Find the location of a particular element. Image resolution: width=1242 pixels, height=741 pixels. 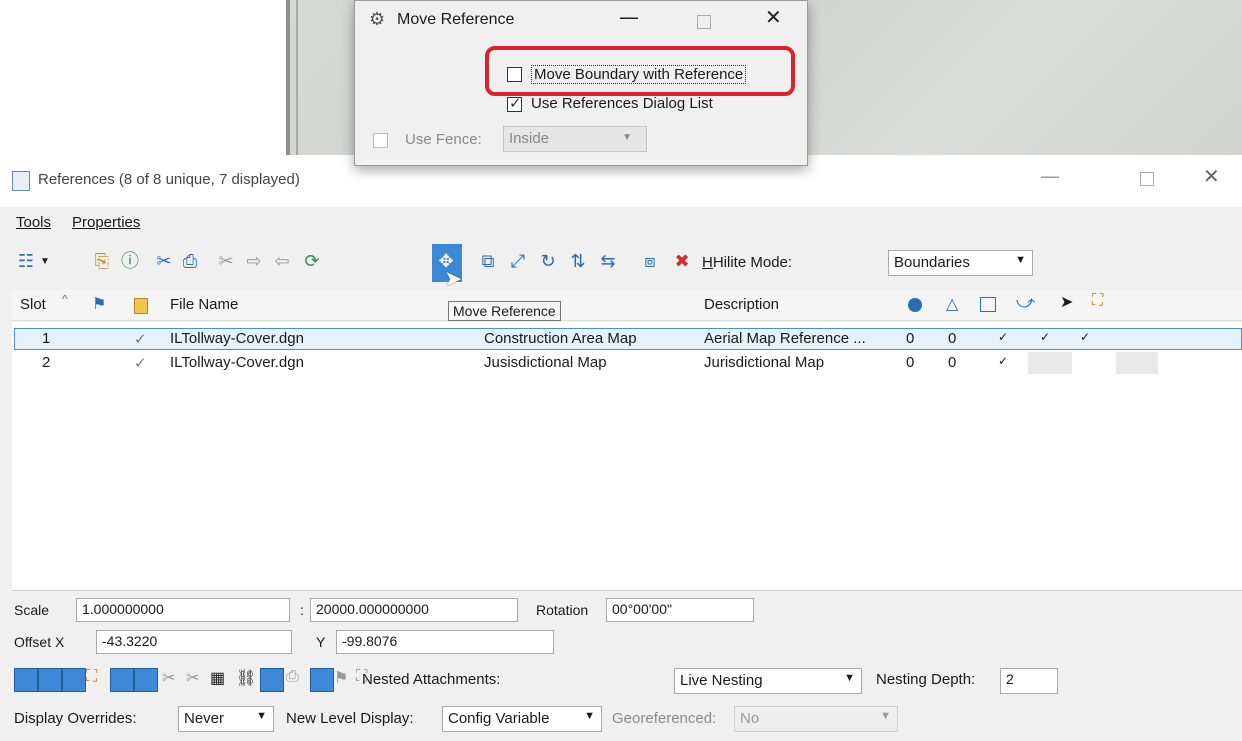

reload-icon: ⟳ is located at coordinates (312, 262).